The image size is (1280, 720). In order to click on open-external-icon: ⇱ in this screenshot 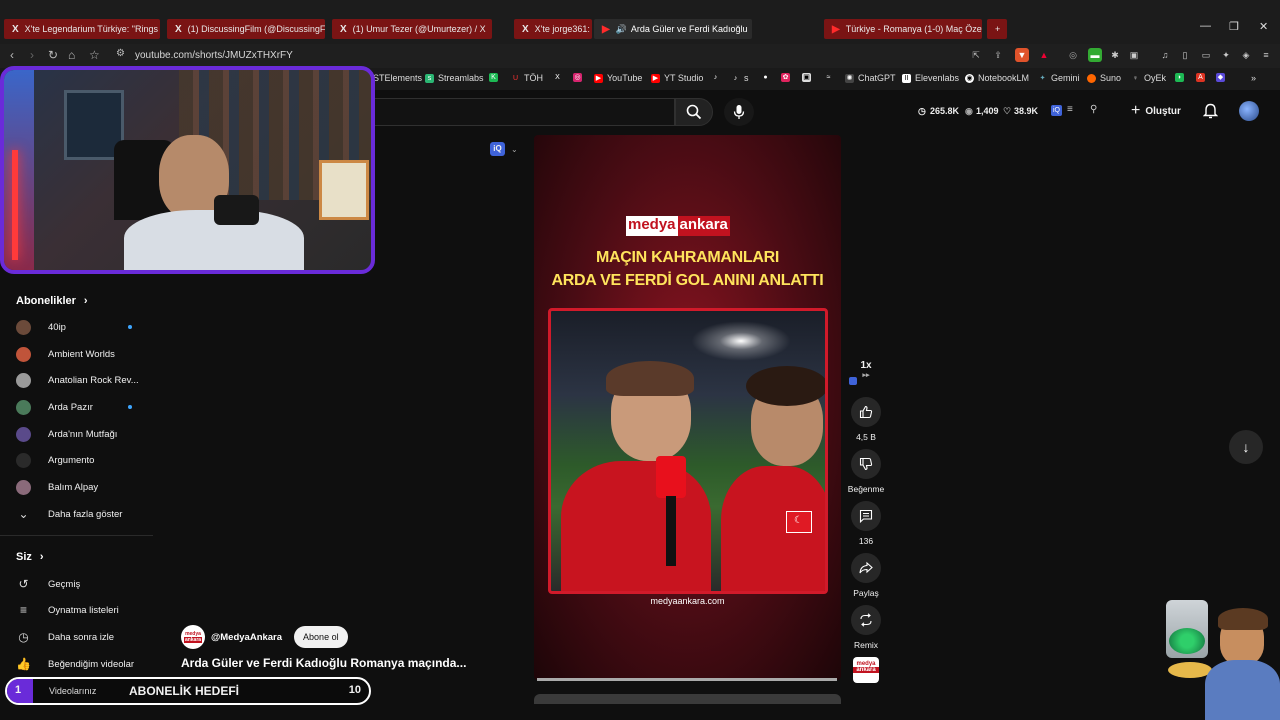, I will do `click(976, 55)`.